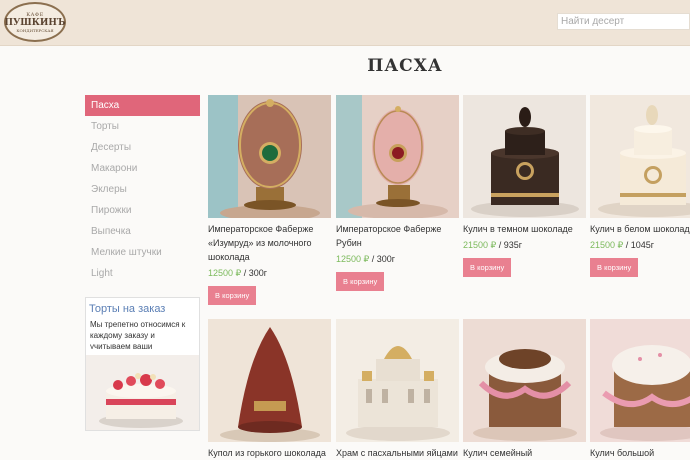  I want to click on top-bar: КАФЕ ПУШКИНЪ КОНДИТЕРСКАЯ, so click(345, 23).